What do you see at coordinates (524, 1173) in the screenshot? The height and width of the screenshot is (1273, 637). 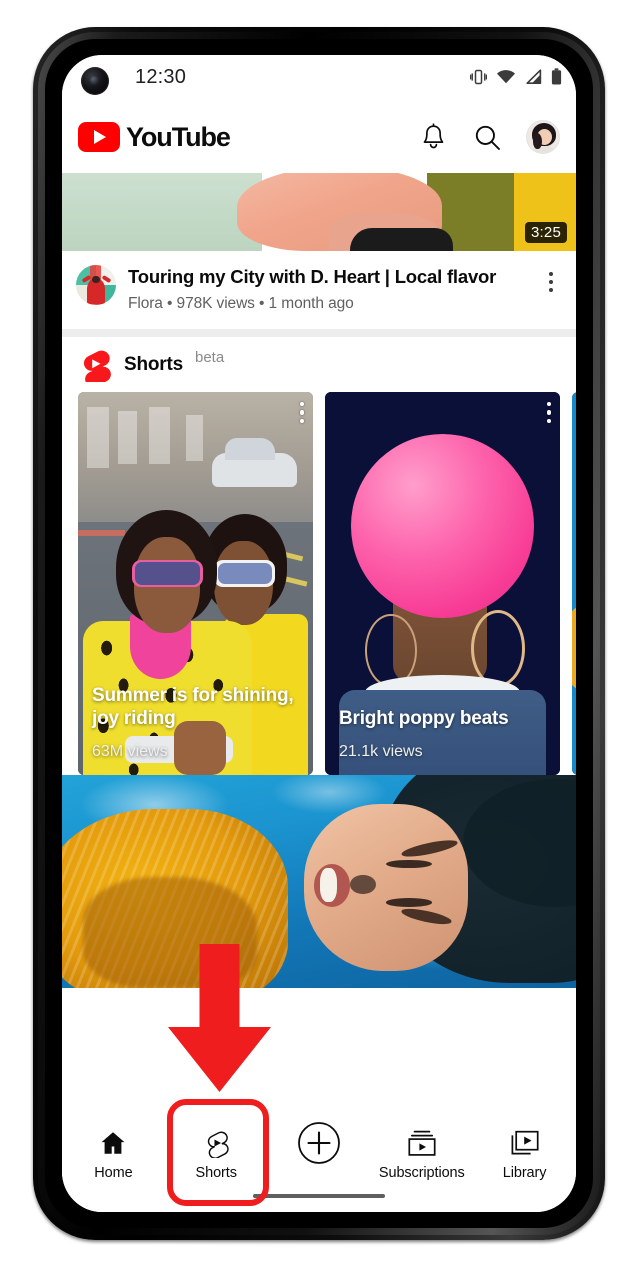 I see `nav-label-library: Library` at bounding box center [524, 1173].